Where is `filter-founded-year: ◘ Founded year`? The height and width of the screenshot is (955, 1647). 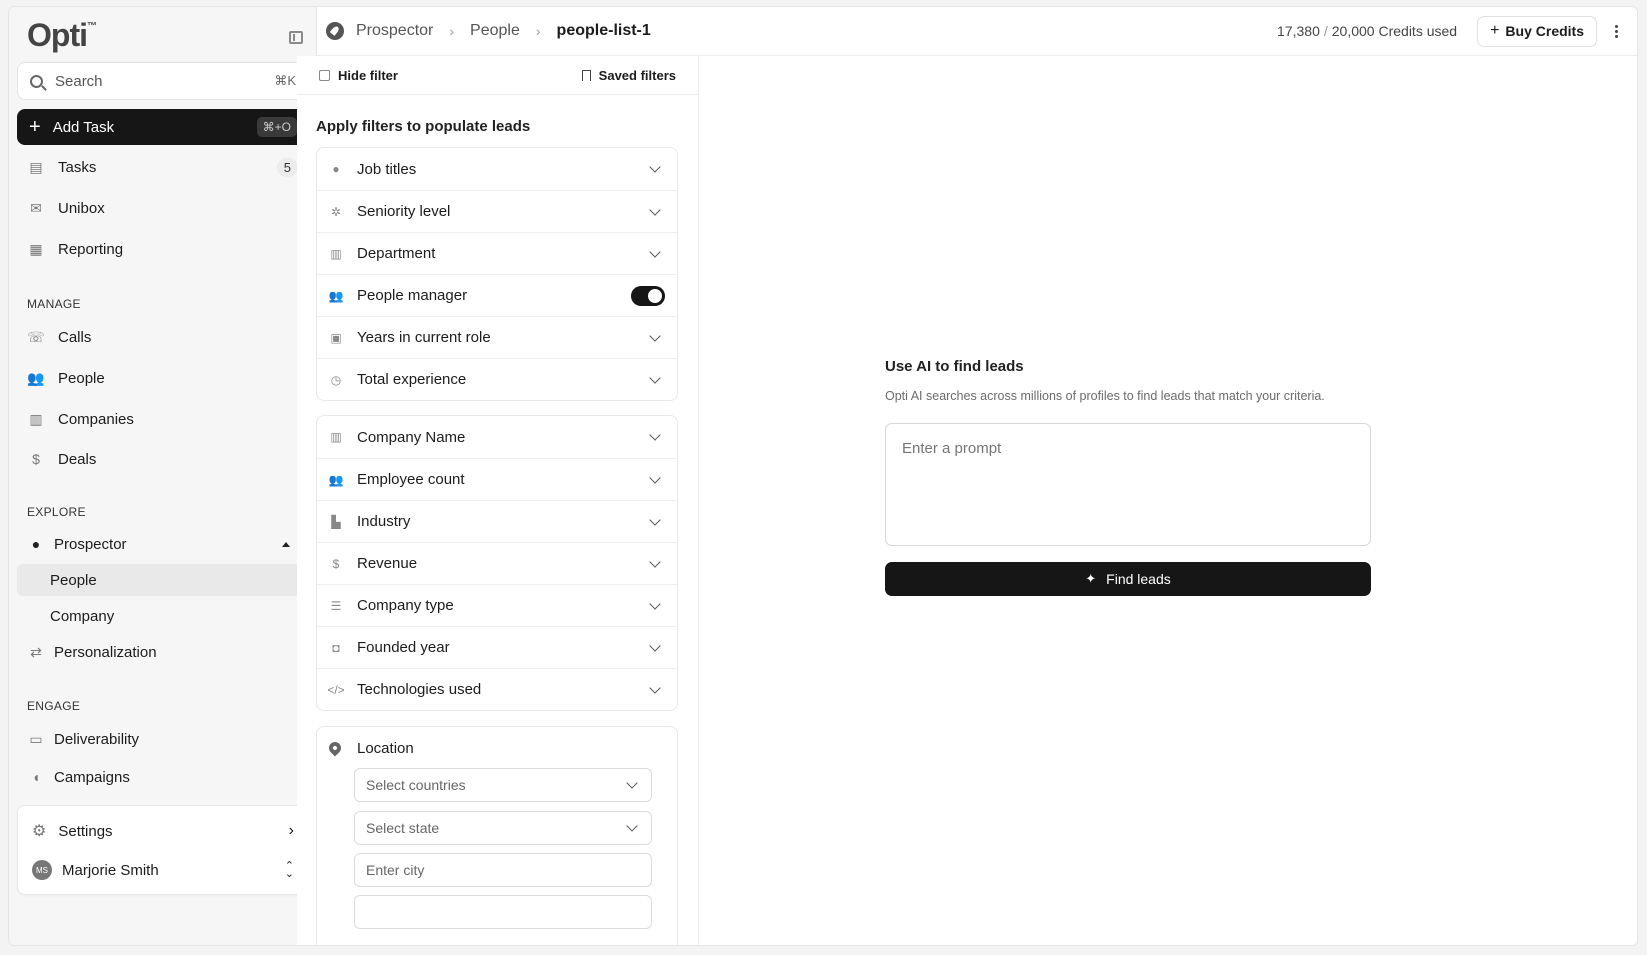 filter-founded-year: ◘ Founded year is located at coordinates (497, 647).